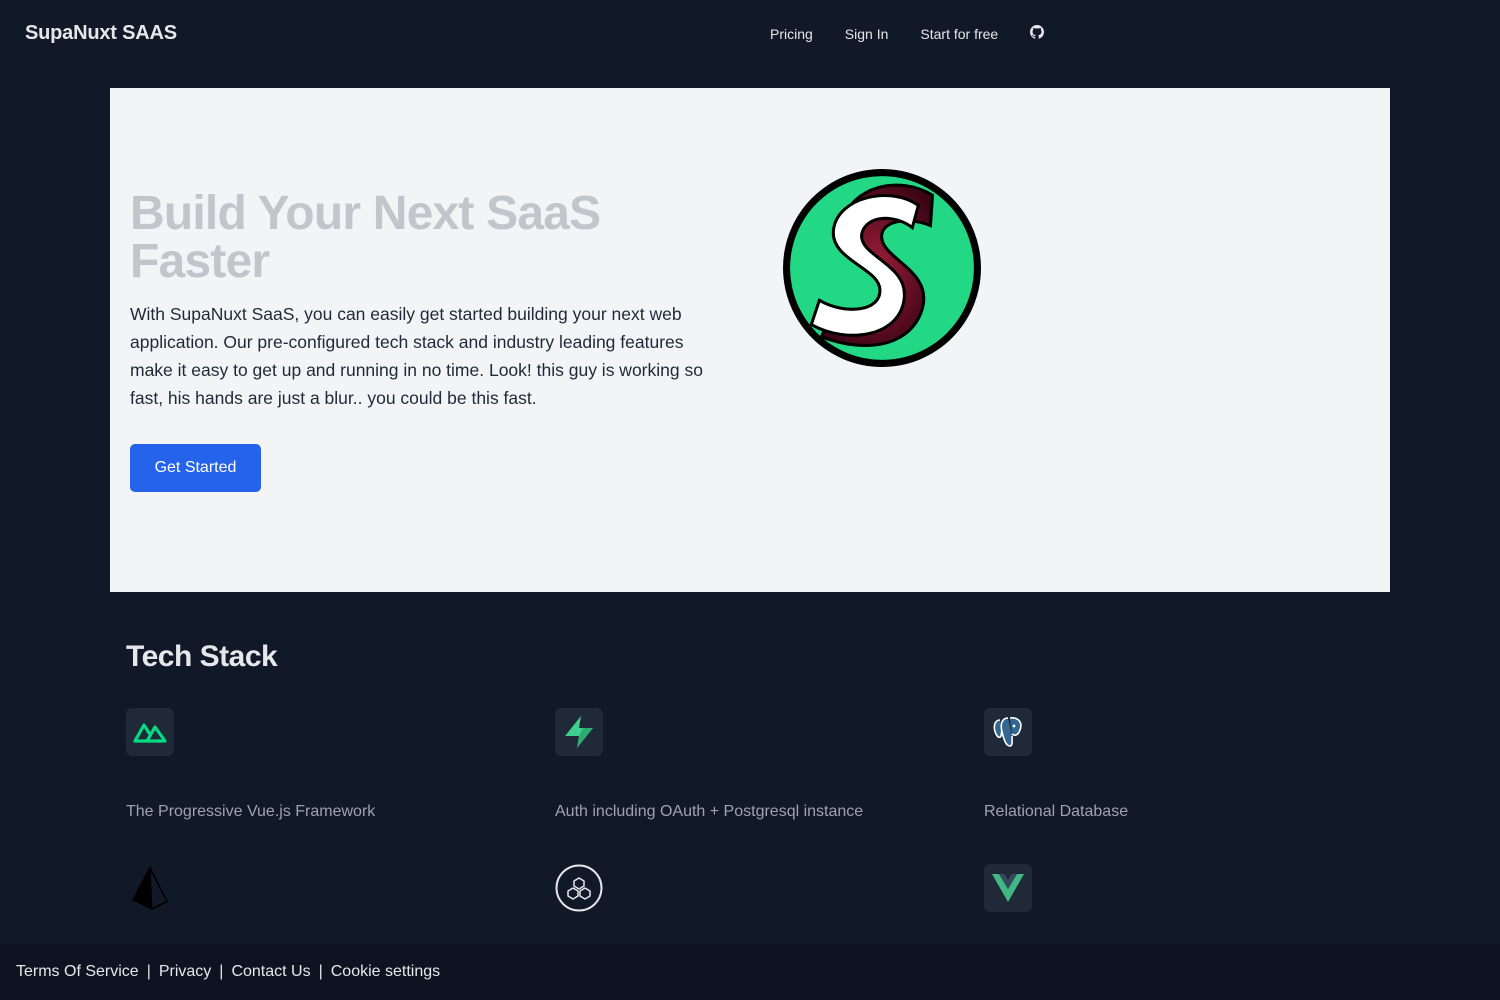 Image resolution: width=1500 pixels, height=1000 pixels. I want to click on supabase-tile, so click(579, 732).